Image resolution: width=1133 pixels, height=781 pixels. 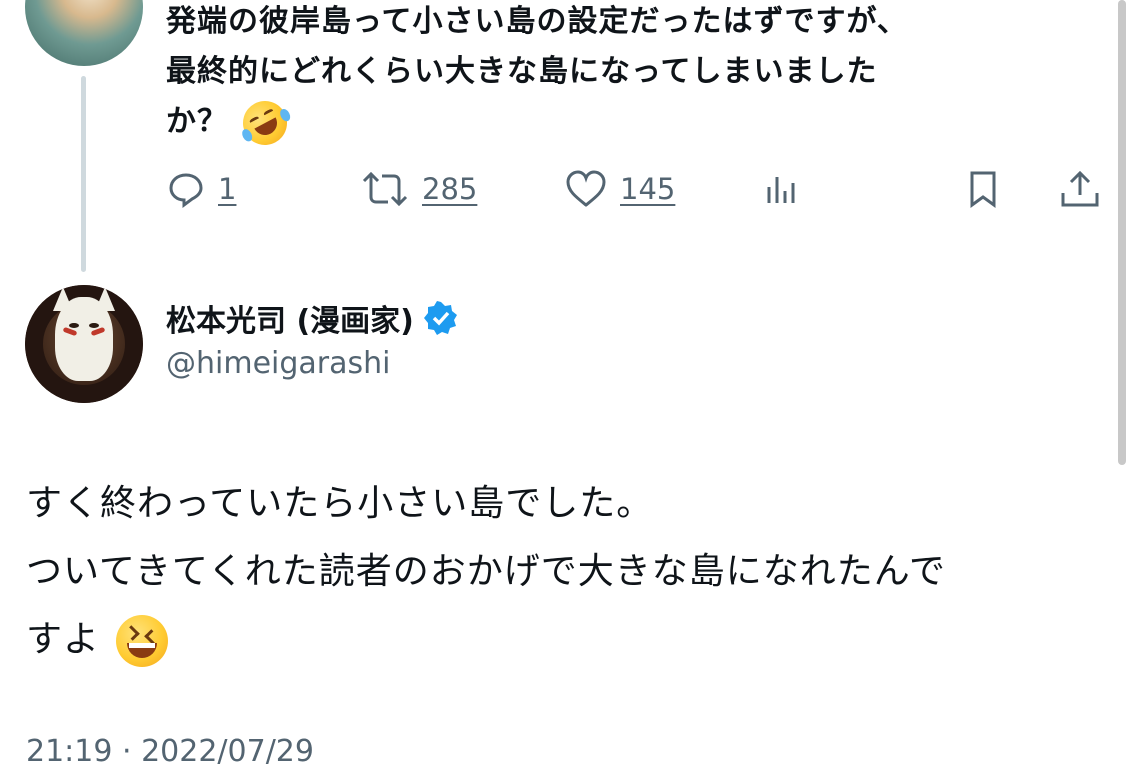 I want to click on parent-avatar, so click(x=84, y=33).